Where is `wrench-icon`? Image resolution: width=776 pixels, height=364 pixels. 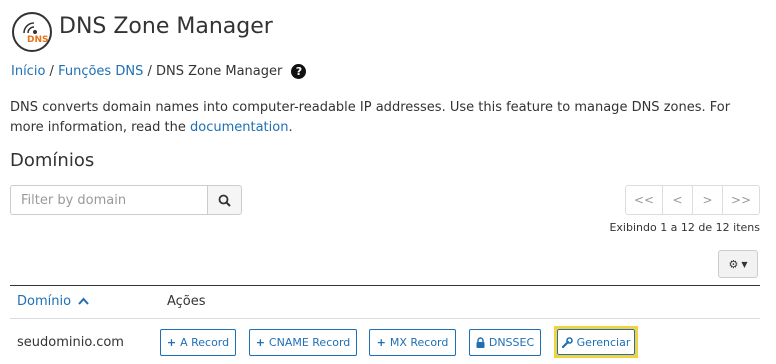 wrench-icon is located at coordinates (567, 342).